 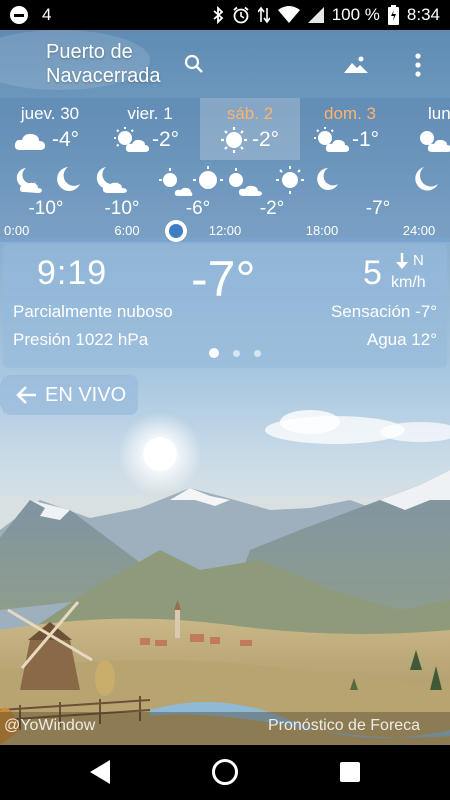 I want to click on wind-direction: N, so click(x=418, y=260).